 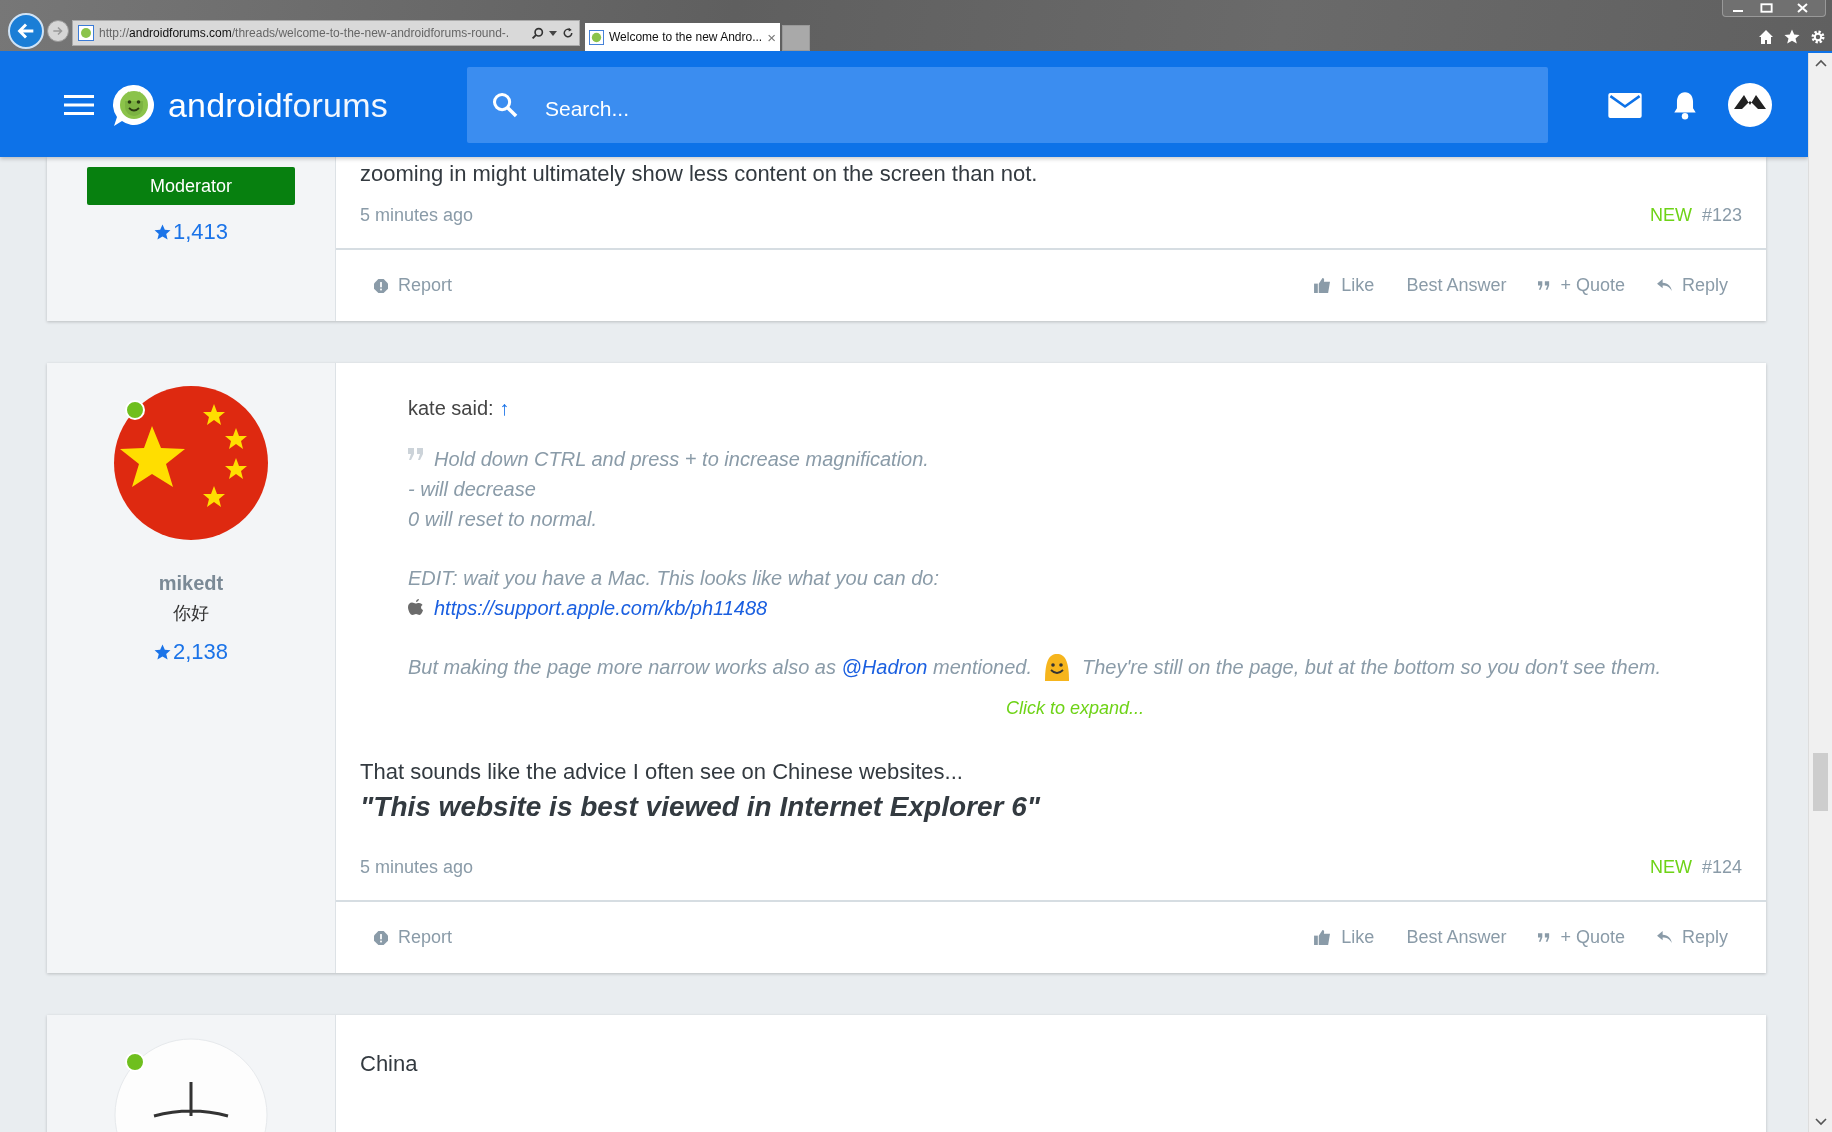 I want to click on mail-icon, so click(x=1625, y=105).